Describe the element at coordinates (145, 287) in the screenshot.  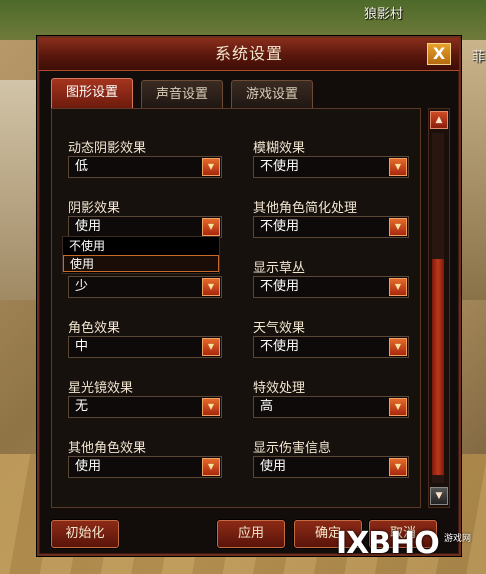
I see `misc-quantity-dropdown: 少 ▼` at that location.